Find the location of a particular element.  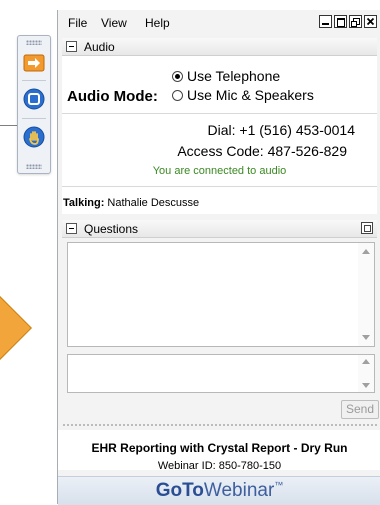

audio-section-title: Audio is located at coordinates (99, 47).